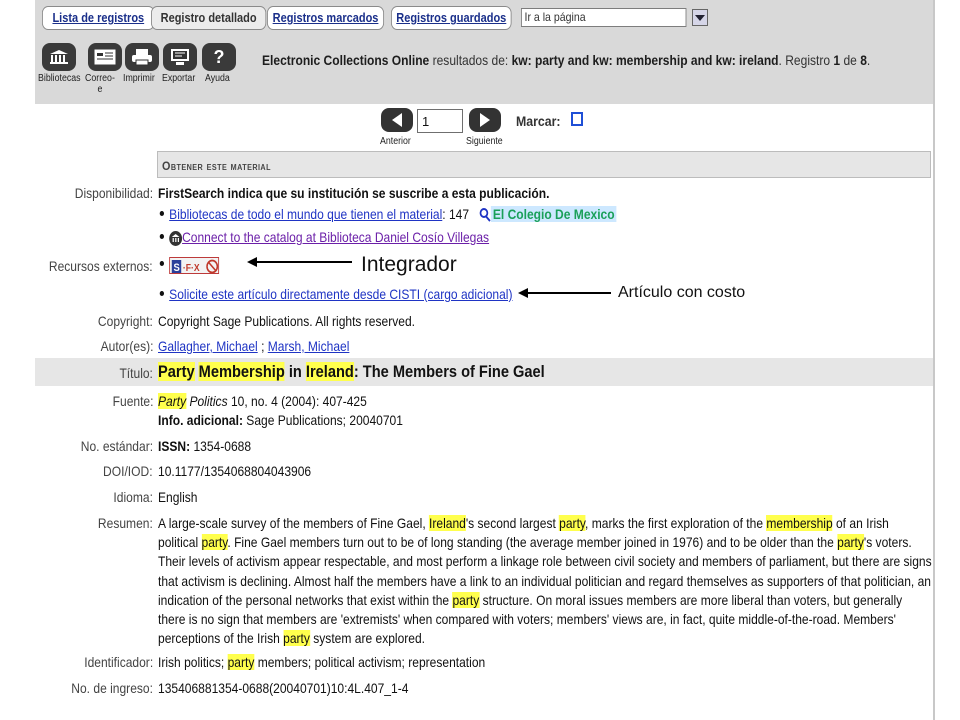 This screenshot has height=720, width=960. What do you see at coordinates (676, 523) in the screenshot?
I see `abstract-segment: , marks the first exploration of the` at bounding box center [676, 523].